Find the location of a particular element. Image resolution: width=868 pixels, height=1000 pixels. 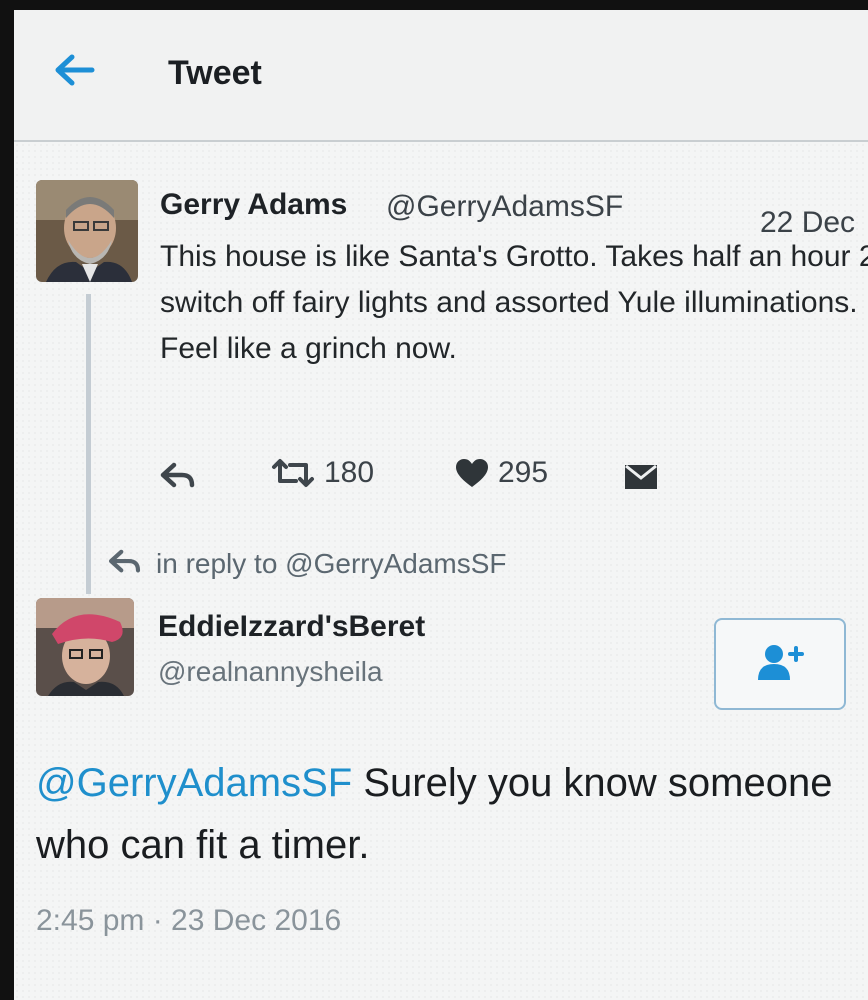

thread-connector is located at coordinates (88, 444).